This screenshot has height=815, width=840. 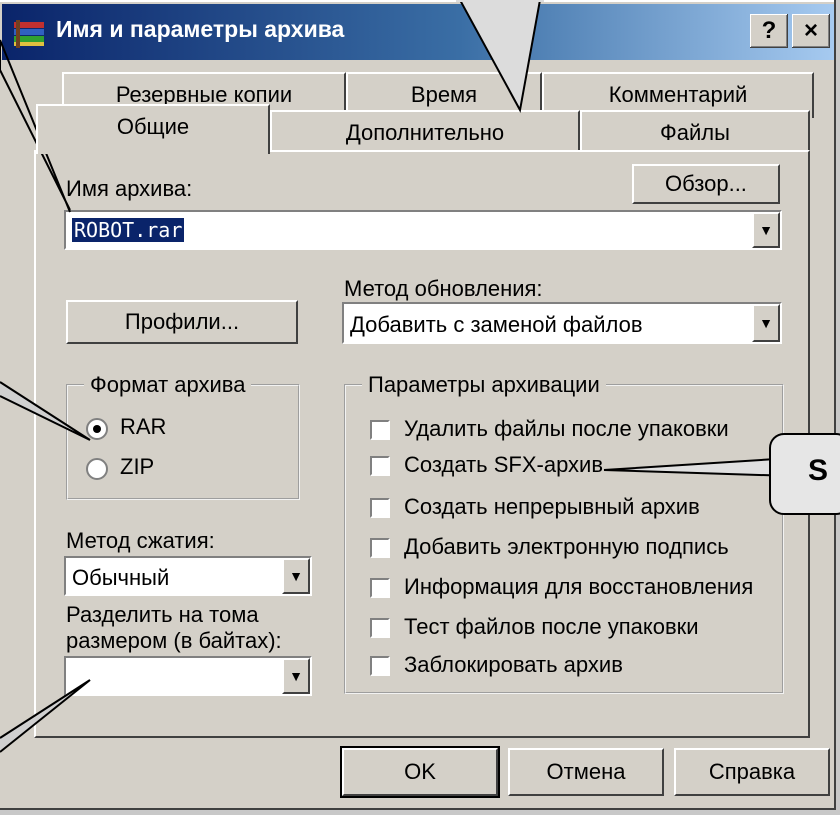 I want to click on callout-arrow-split, so click(x=45, y=716).